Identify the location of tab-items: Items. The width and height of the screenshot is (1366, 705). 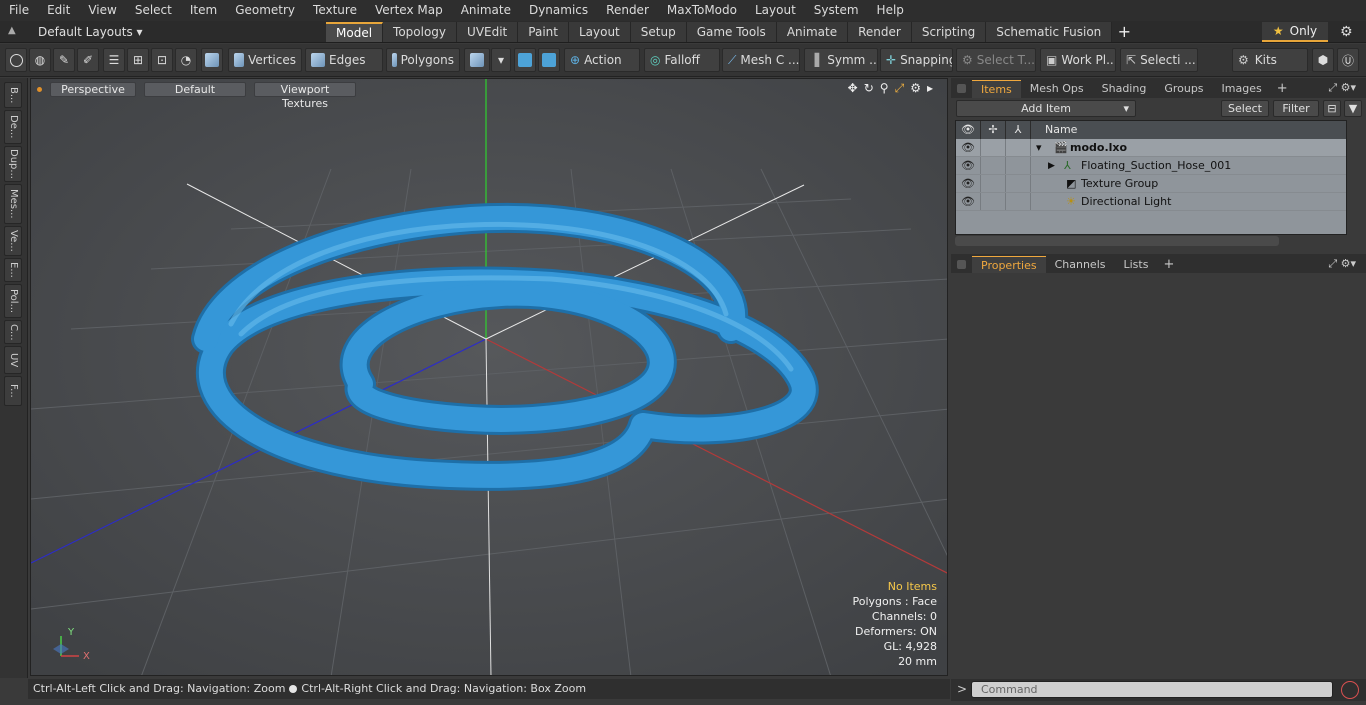
(996, 89).